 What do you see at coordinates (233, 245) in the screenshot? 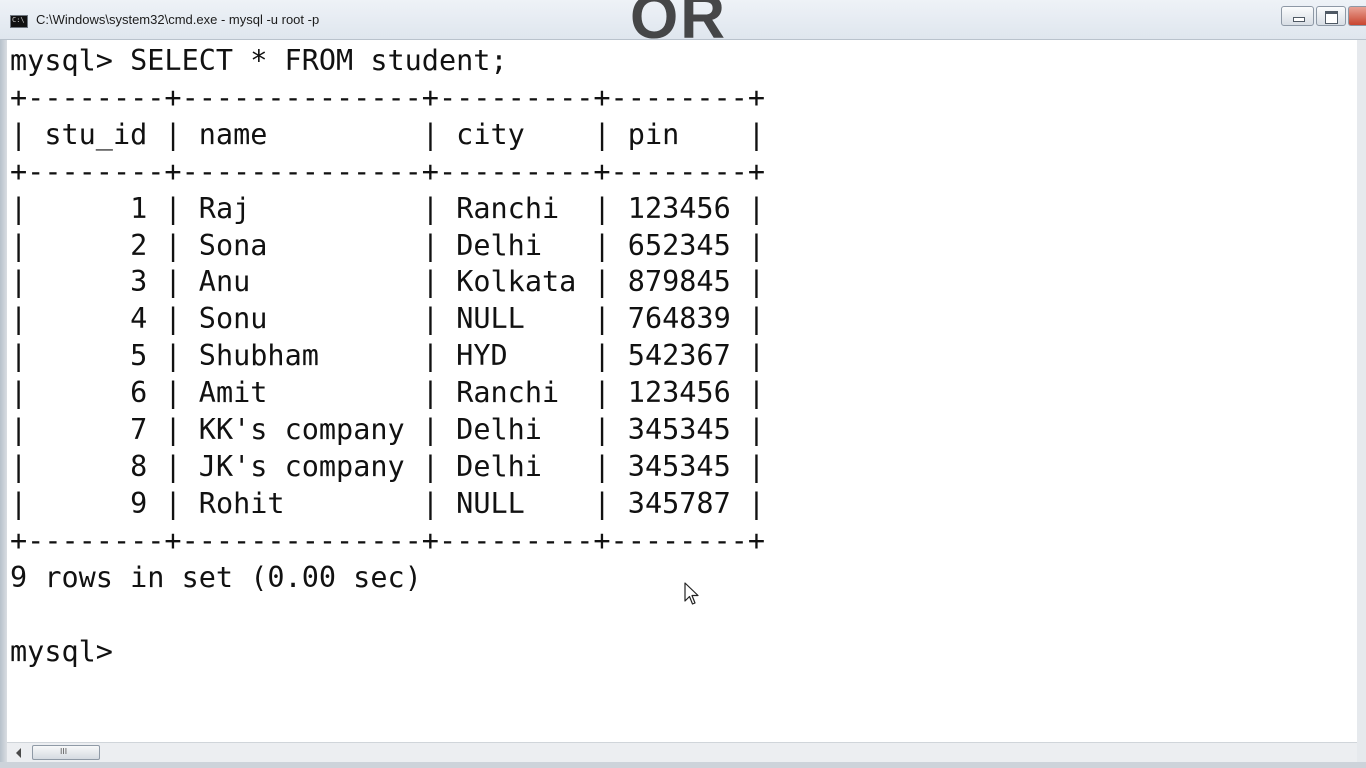
I see `table-cell-name: Sona` at bounding box center [233, 245].